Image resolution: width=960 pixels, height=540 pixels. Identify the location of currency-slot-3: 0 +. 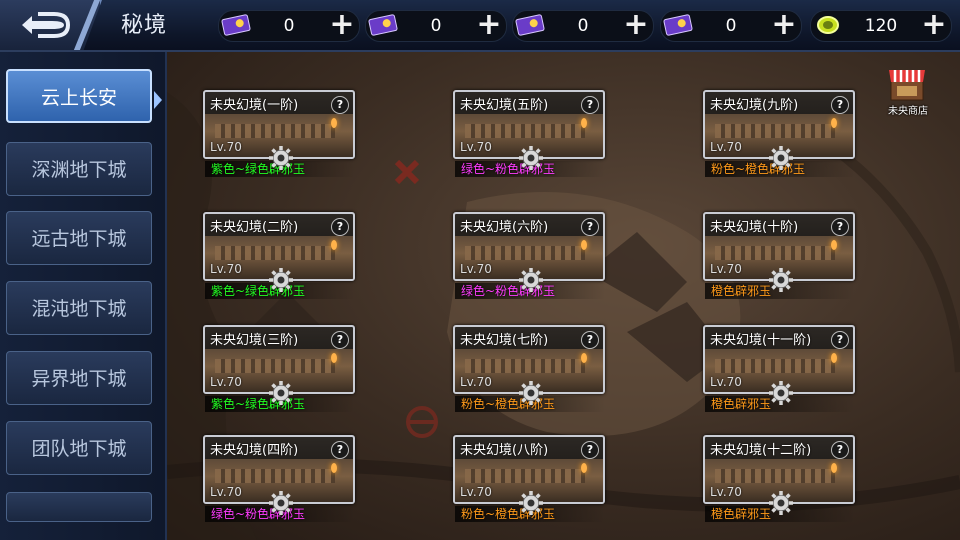
(583, 26).